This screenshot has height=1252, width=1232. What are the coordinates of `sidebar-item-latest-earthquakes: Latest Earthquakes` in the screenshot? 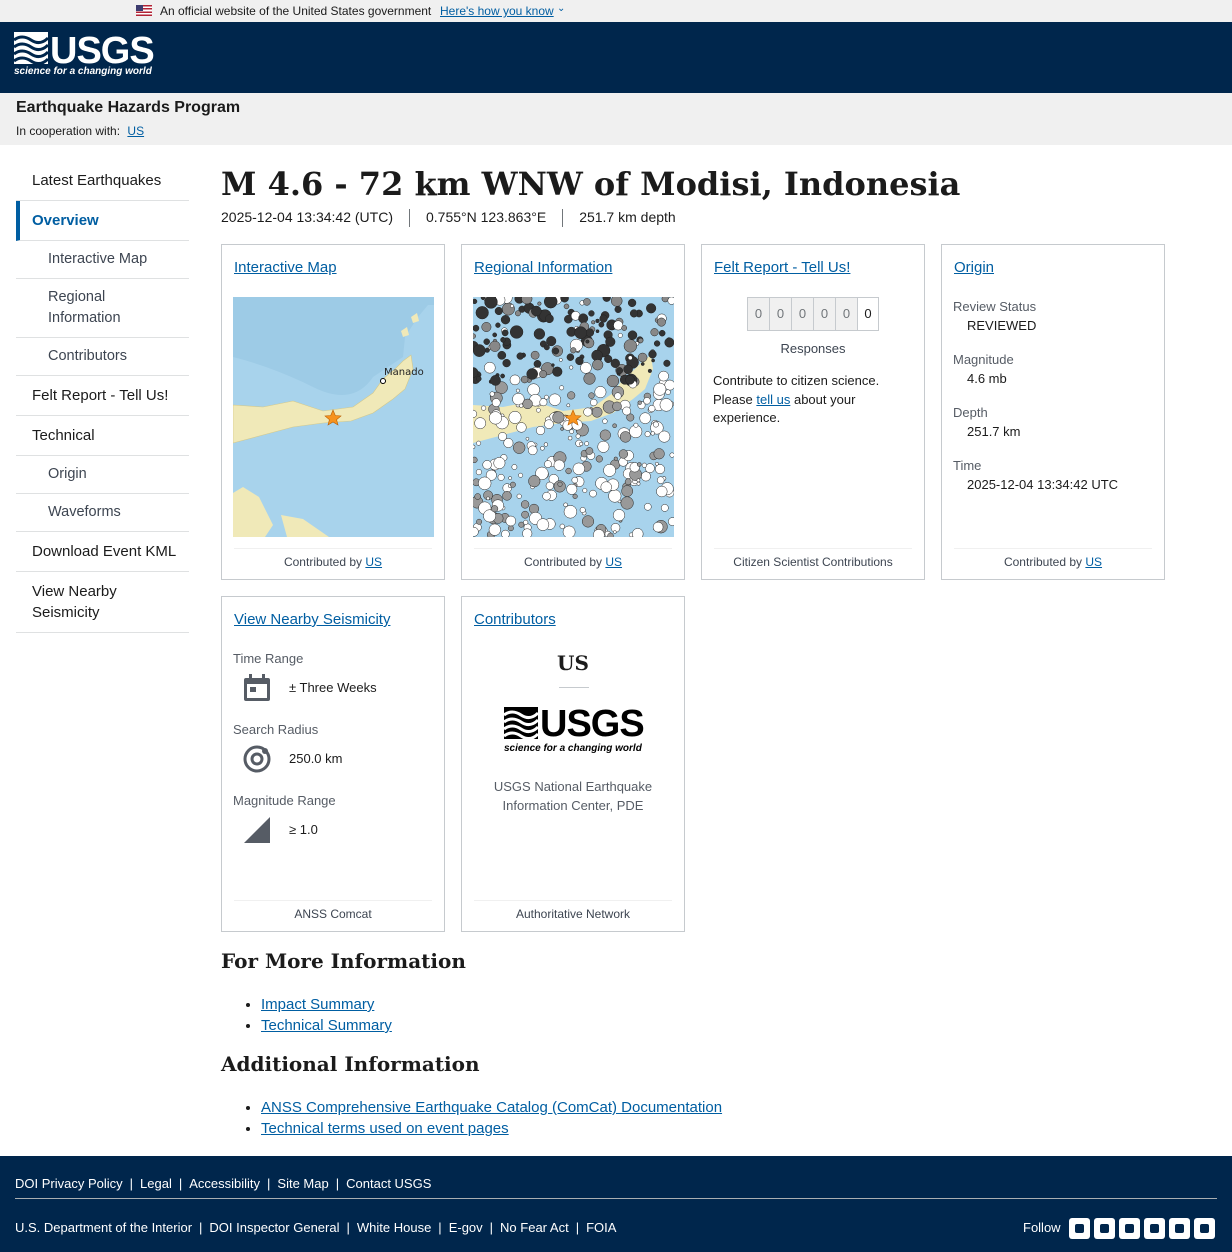 It's located at (102, 181).